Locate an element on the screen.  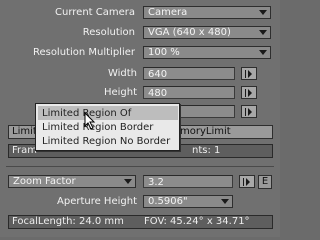
e-button: E is located at coordinates (265, 182).